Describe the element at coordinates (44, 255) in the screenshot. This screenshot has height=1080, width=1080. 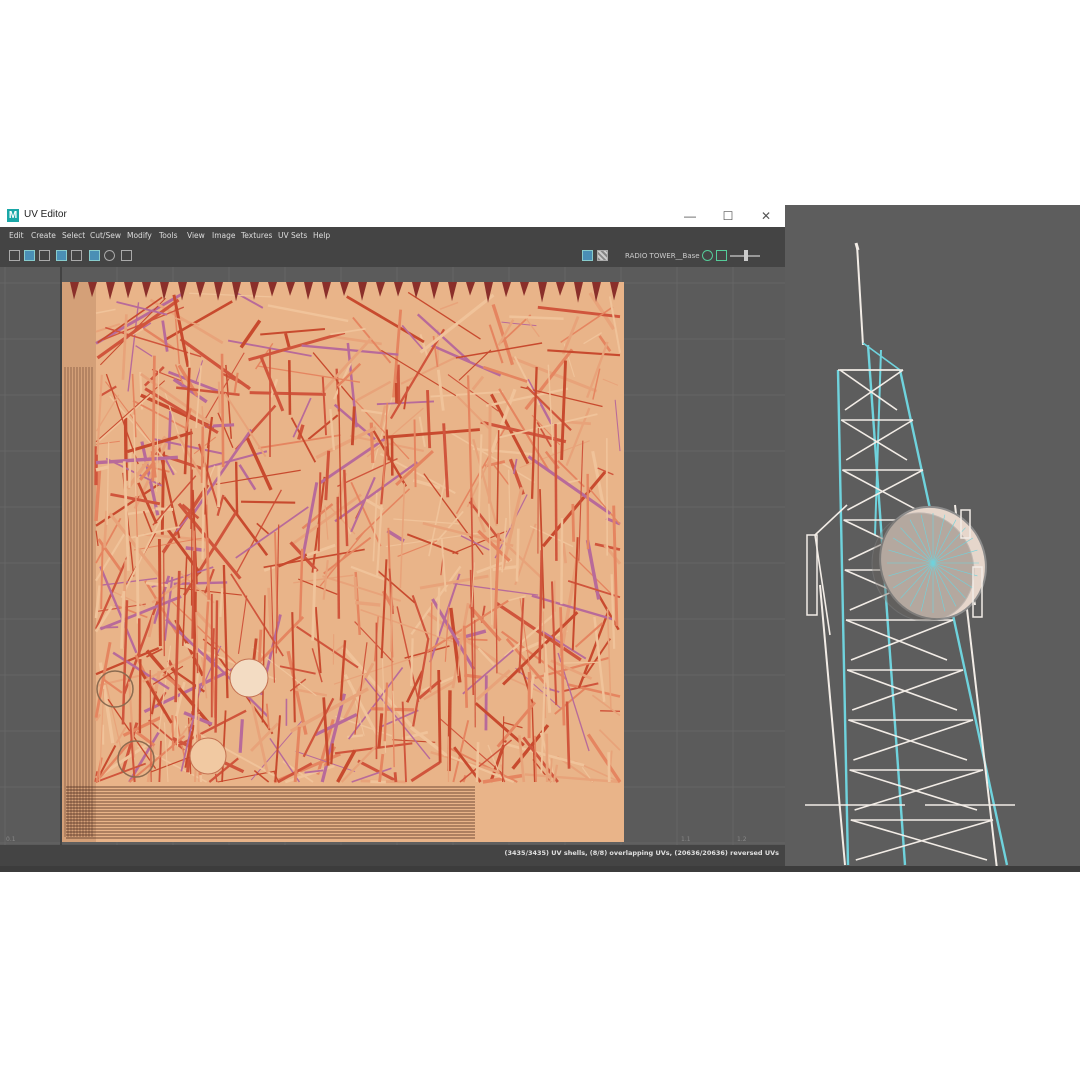
I see `image-icon` at that location.